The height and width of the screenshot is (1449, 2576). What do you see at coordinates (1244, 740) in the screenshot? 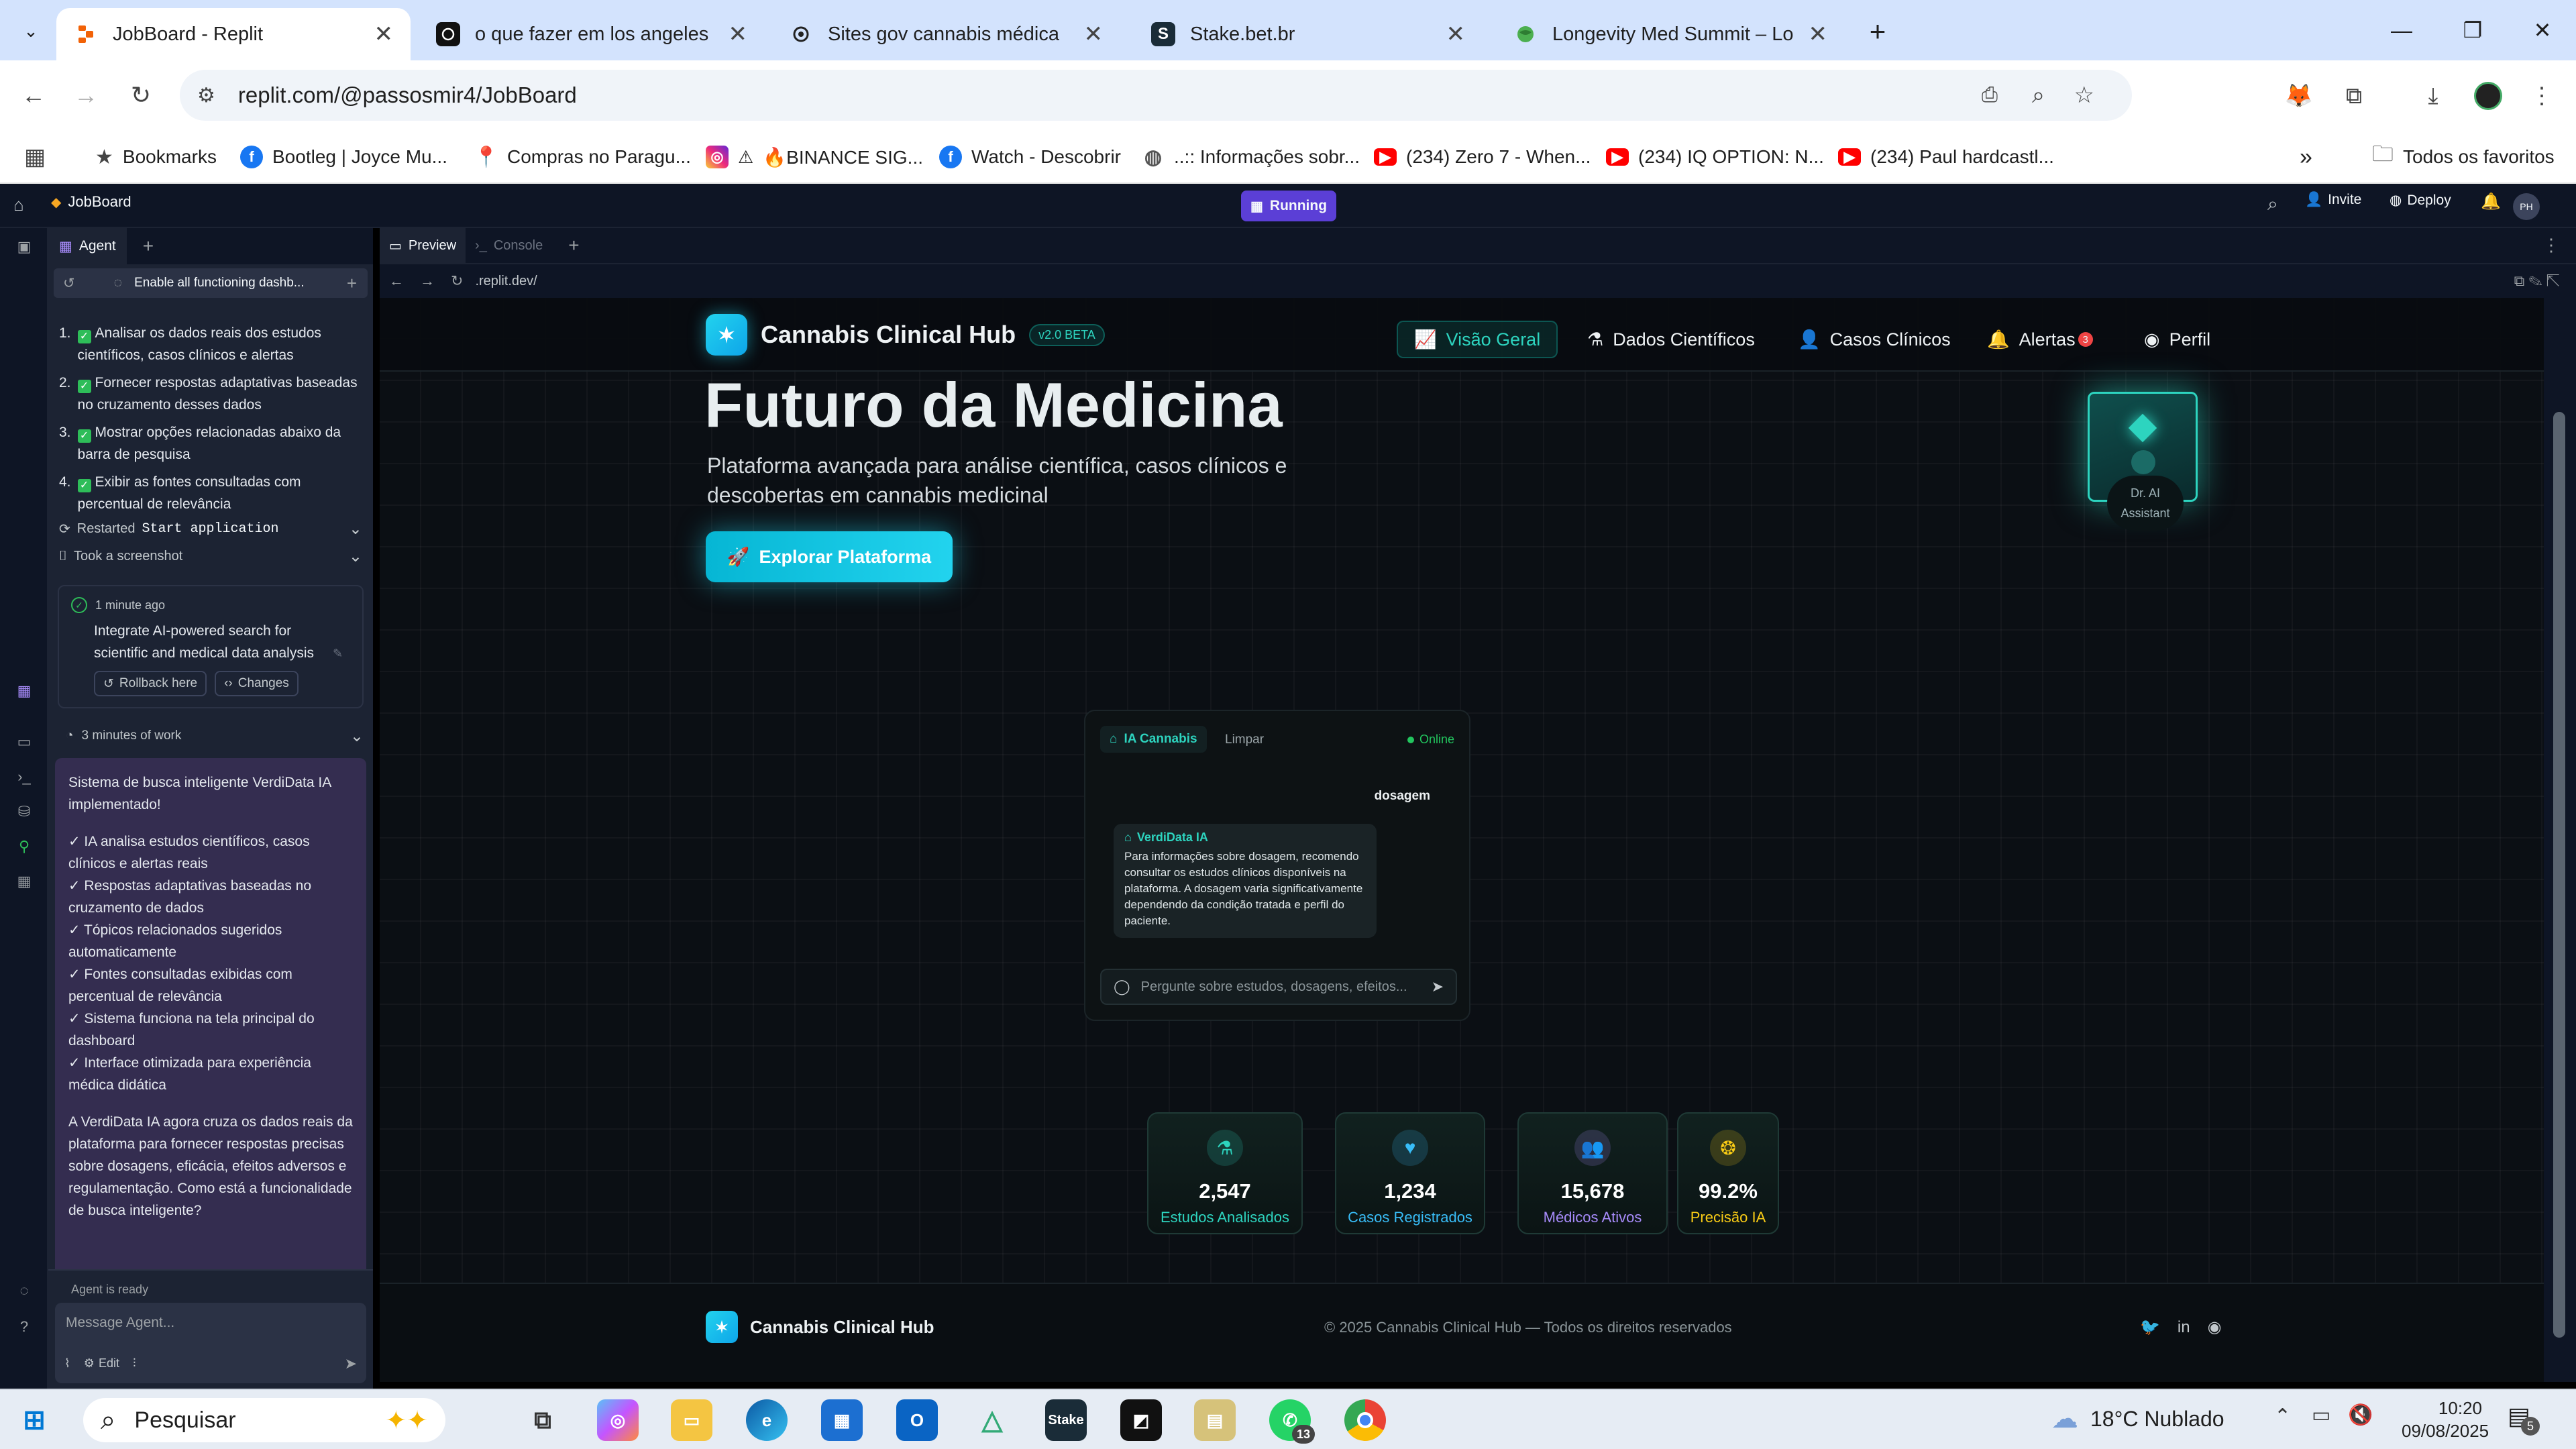
I see `clear-chat-button: Limpar` at bounding box center [1244, 740].